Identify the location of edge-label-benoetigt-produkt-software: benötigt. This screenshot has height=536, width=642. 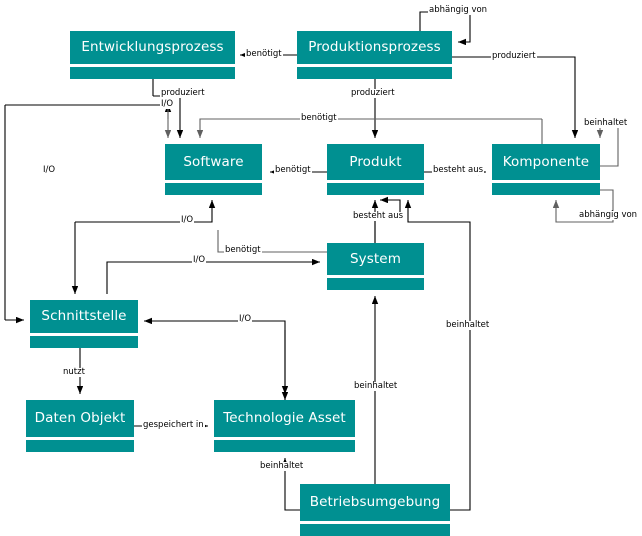
(293, 170).